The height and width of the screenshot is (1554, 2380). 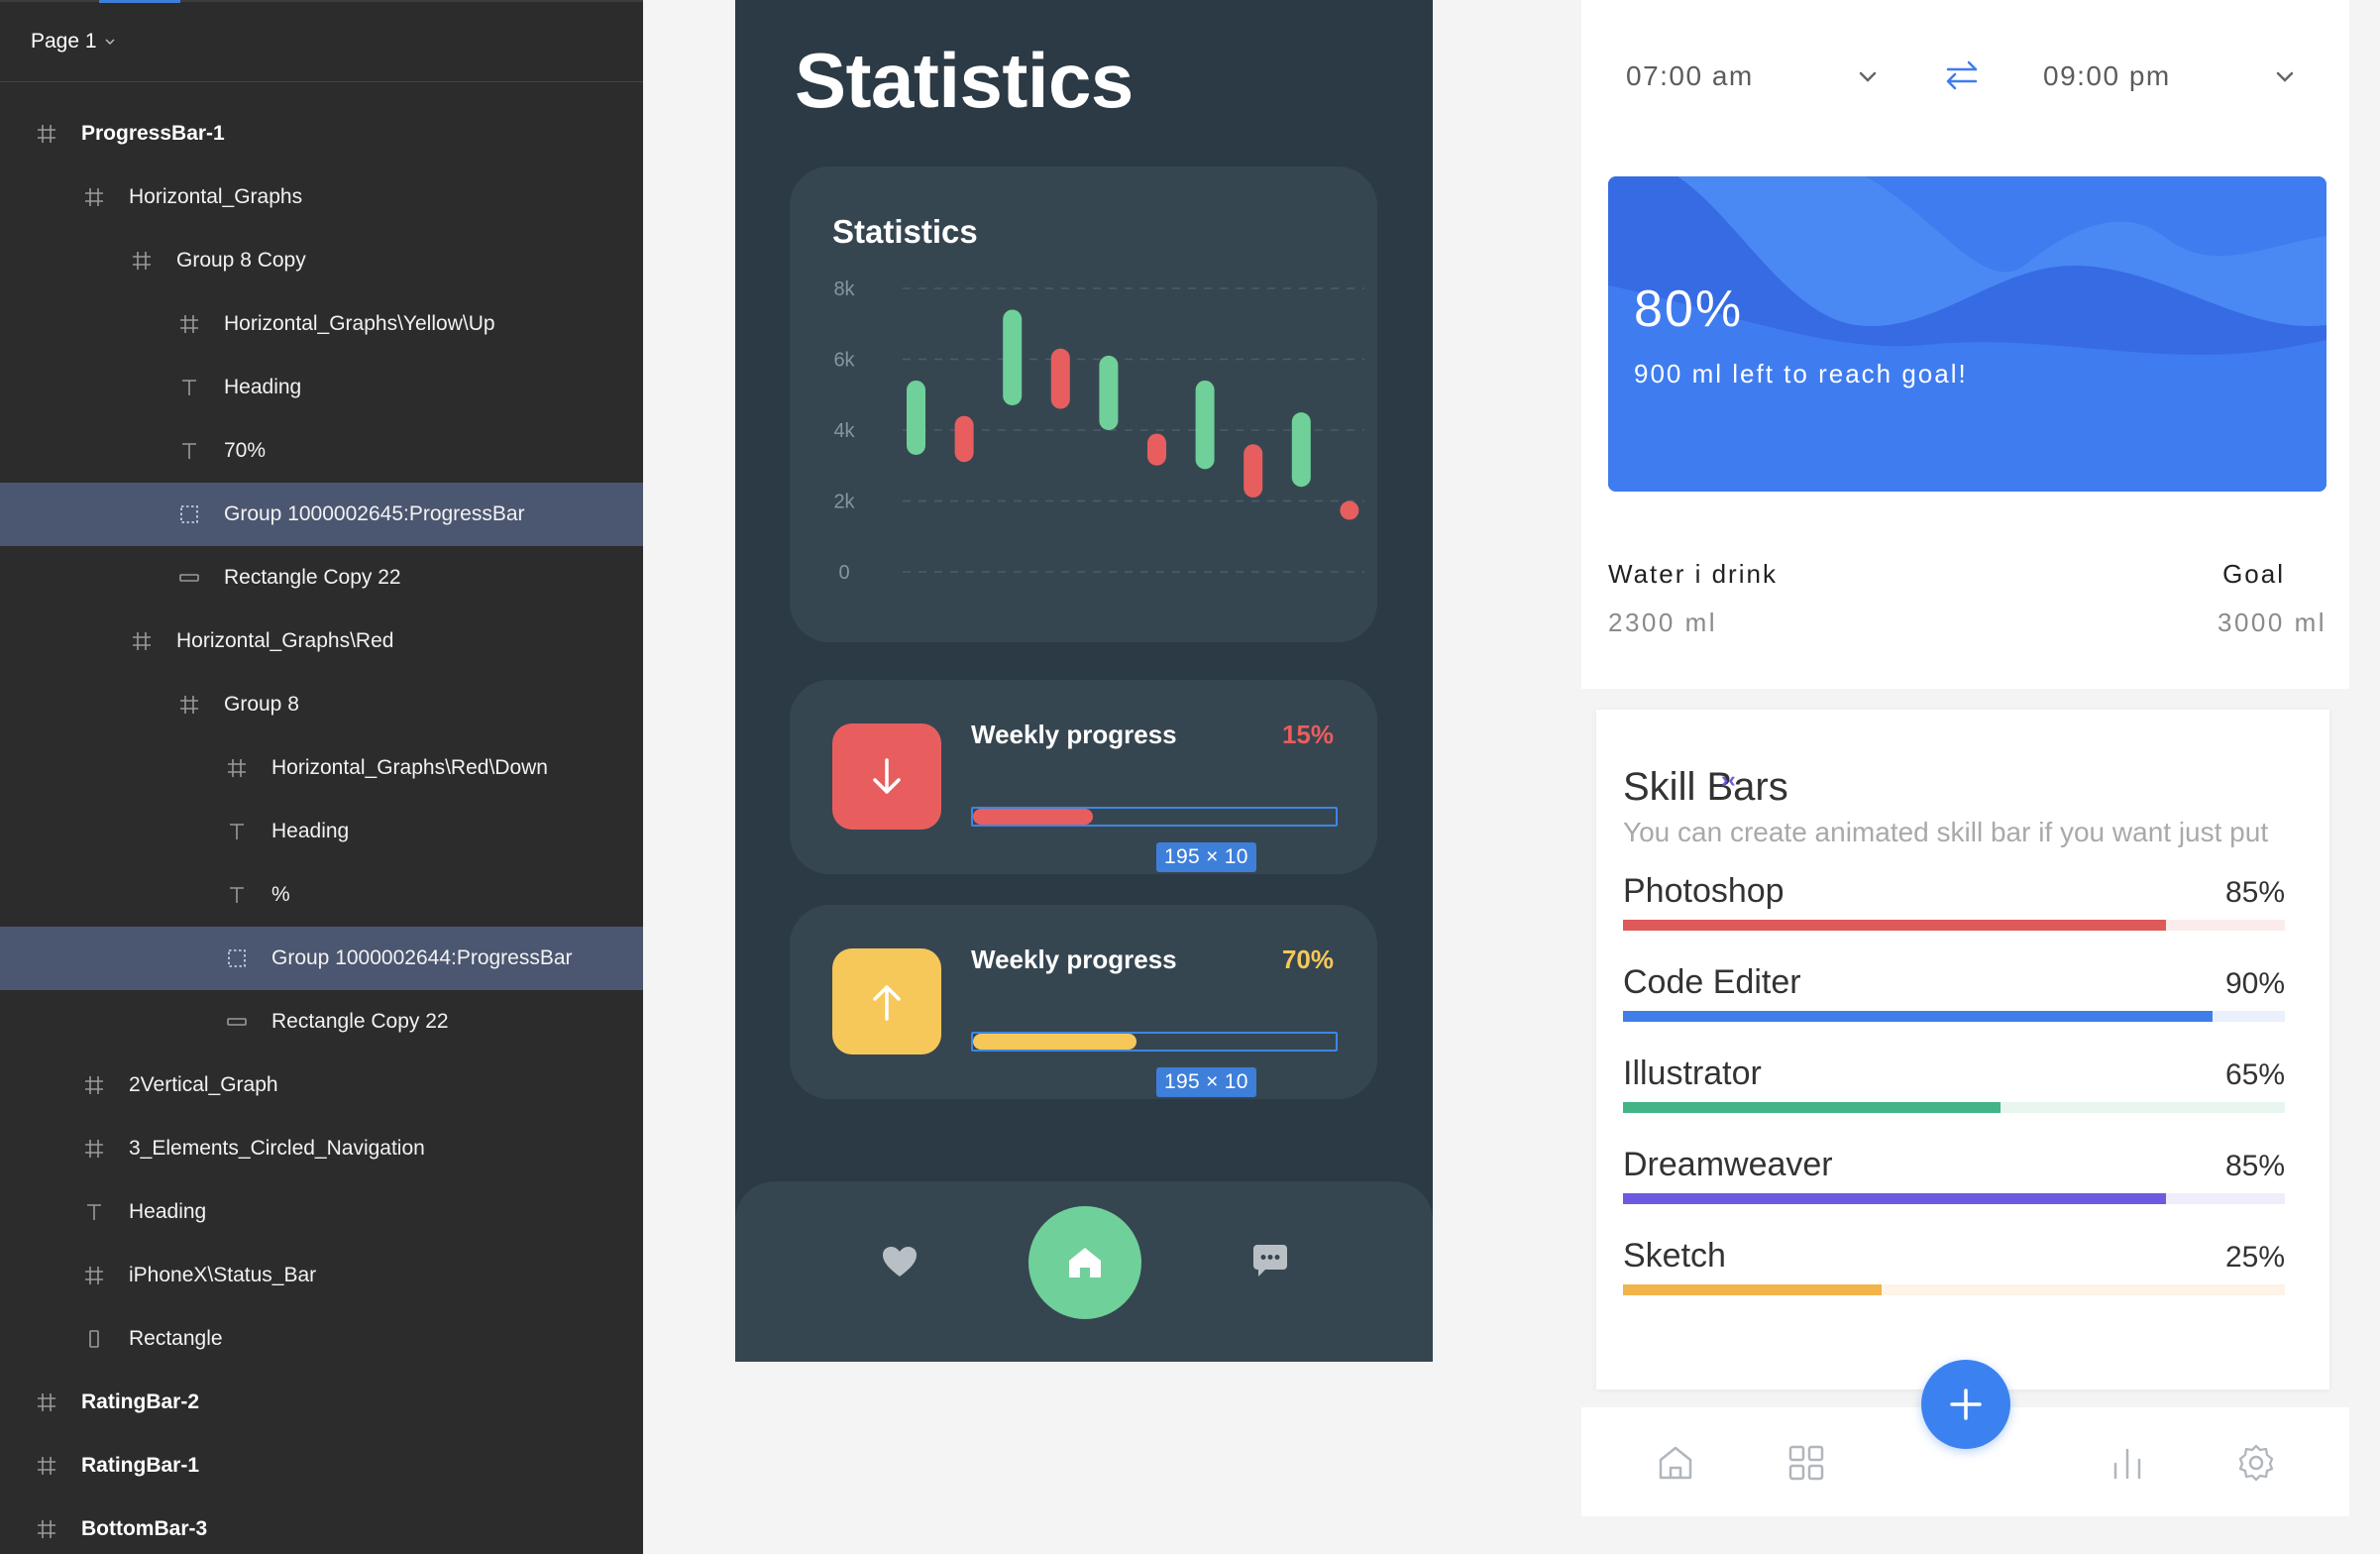 I want to click on layer-label: BottomBar-3, so click(x=144, y=1528).